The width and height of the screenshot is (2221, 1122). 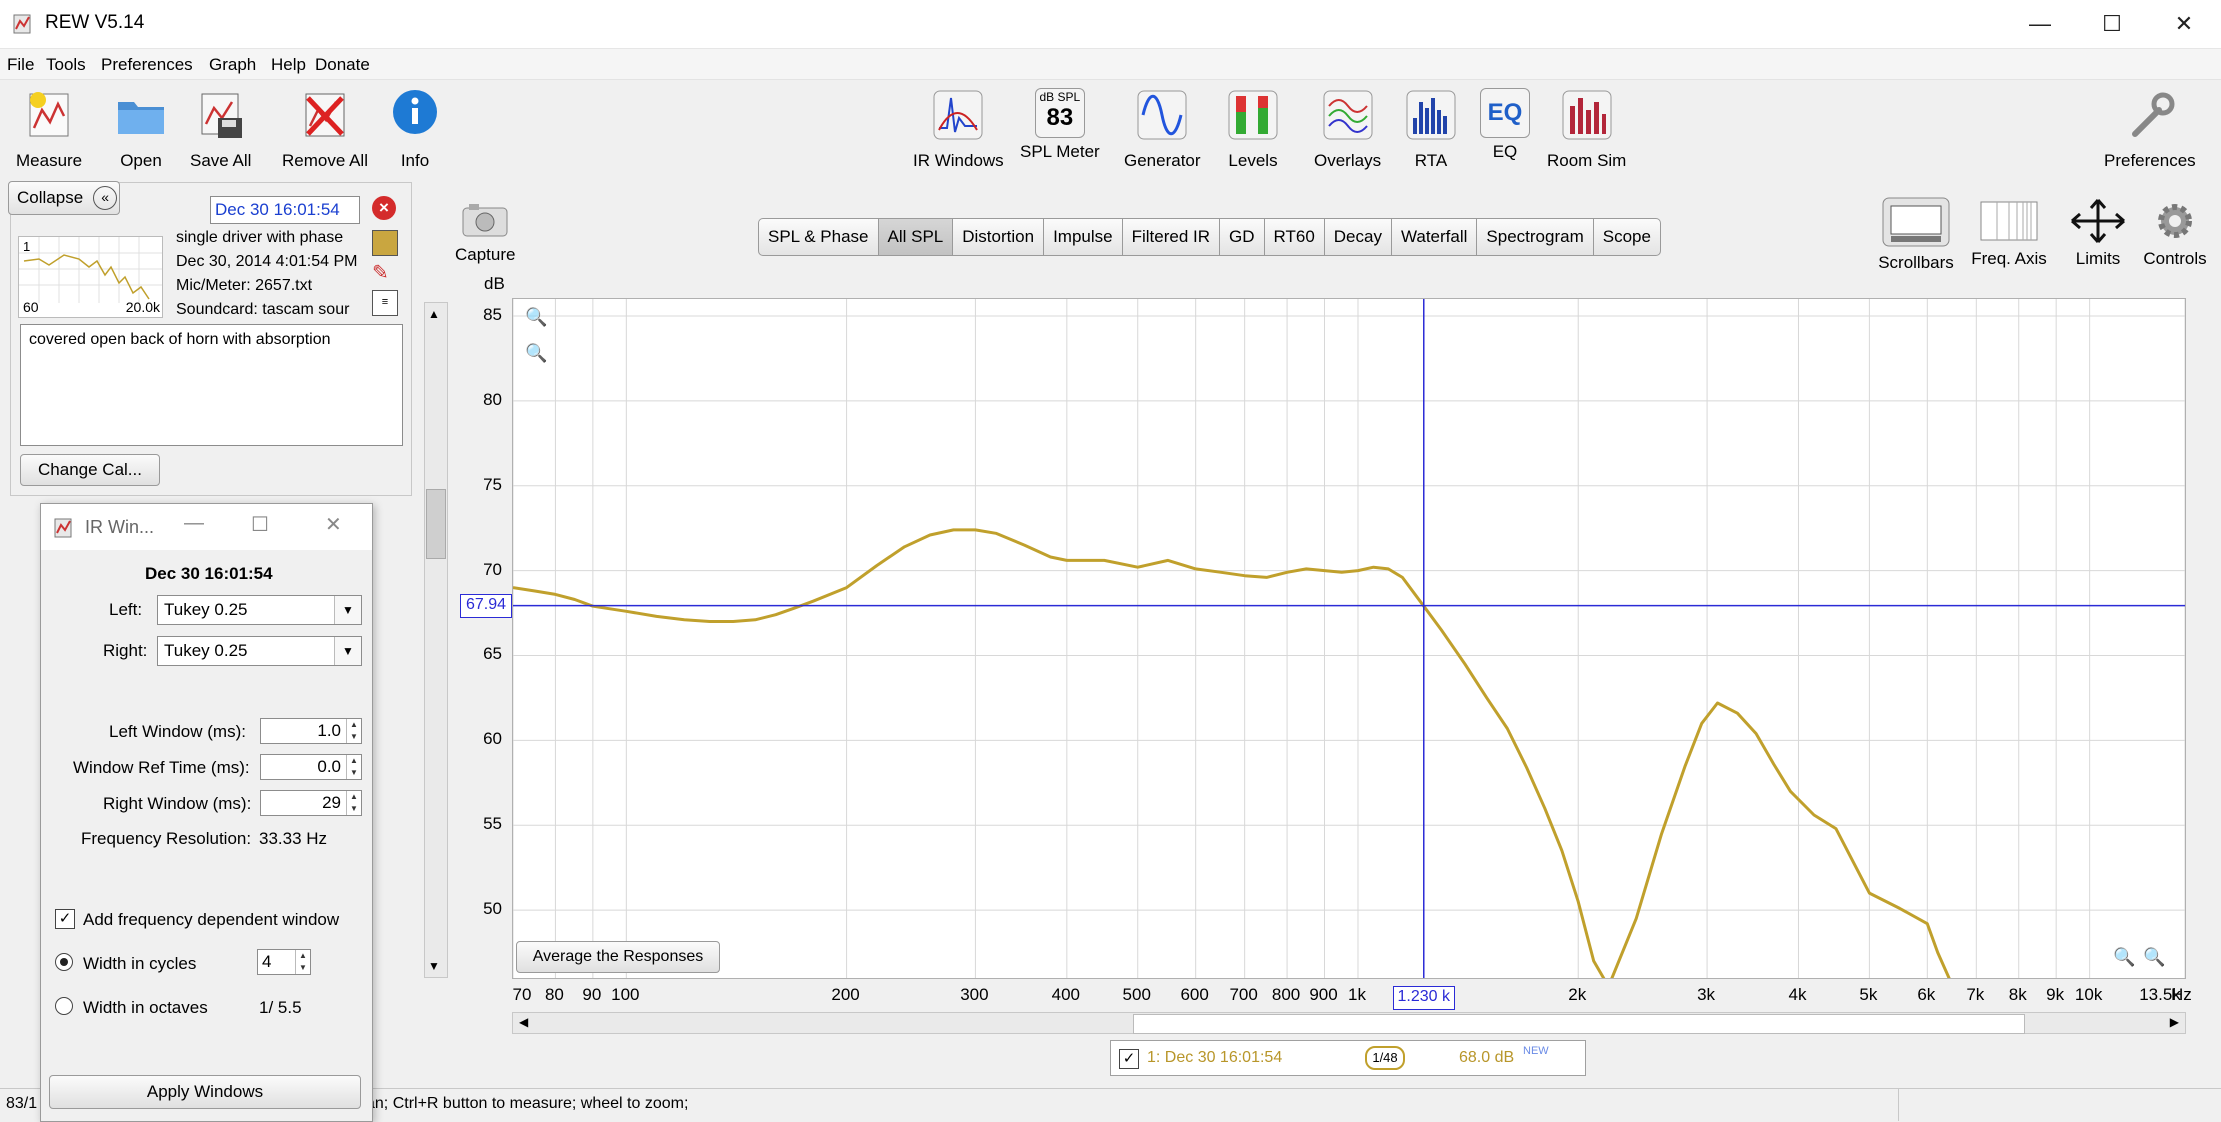 What do you see at coordinates (384, 272) in the screenshot?
I see `edit-pen-icon: ✎` at bounding box center [384, 272].